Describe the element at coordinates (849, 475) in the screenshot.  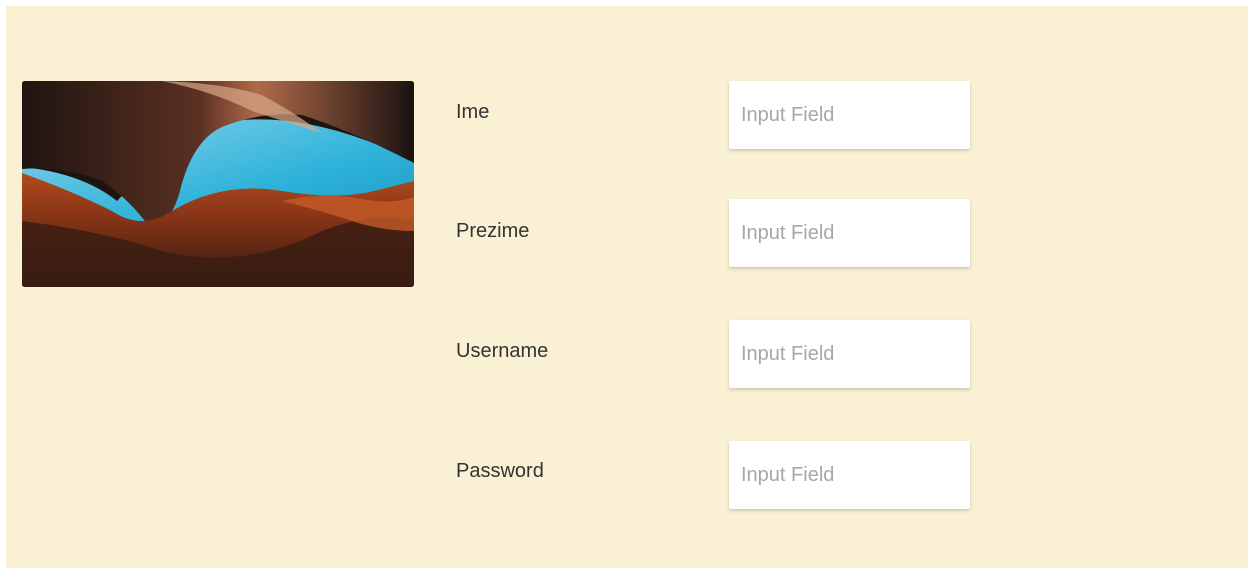
I see `password-input` at that location.